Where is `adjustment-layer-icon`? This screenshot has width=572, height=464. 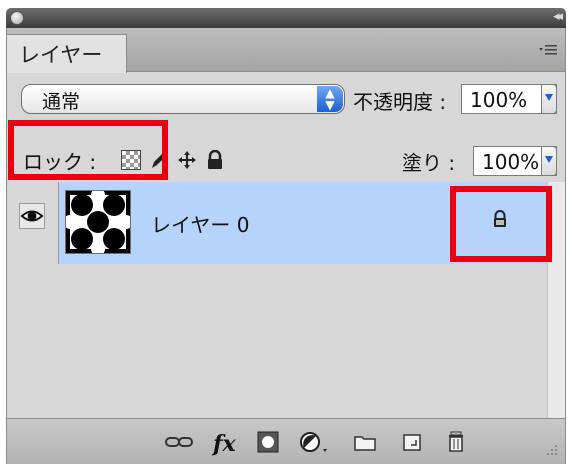
adjustment-layer-icon is located at coordinates (314, 442).